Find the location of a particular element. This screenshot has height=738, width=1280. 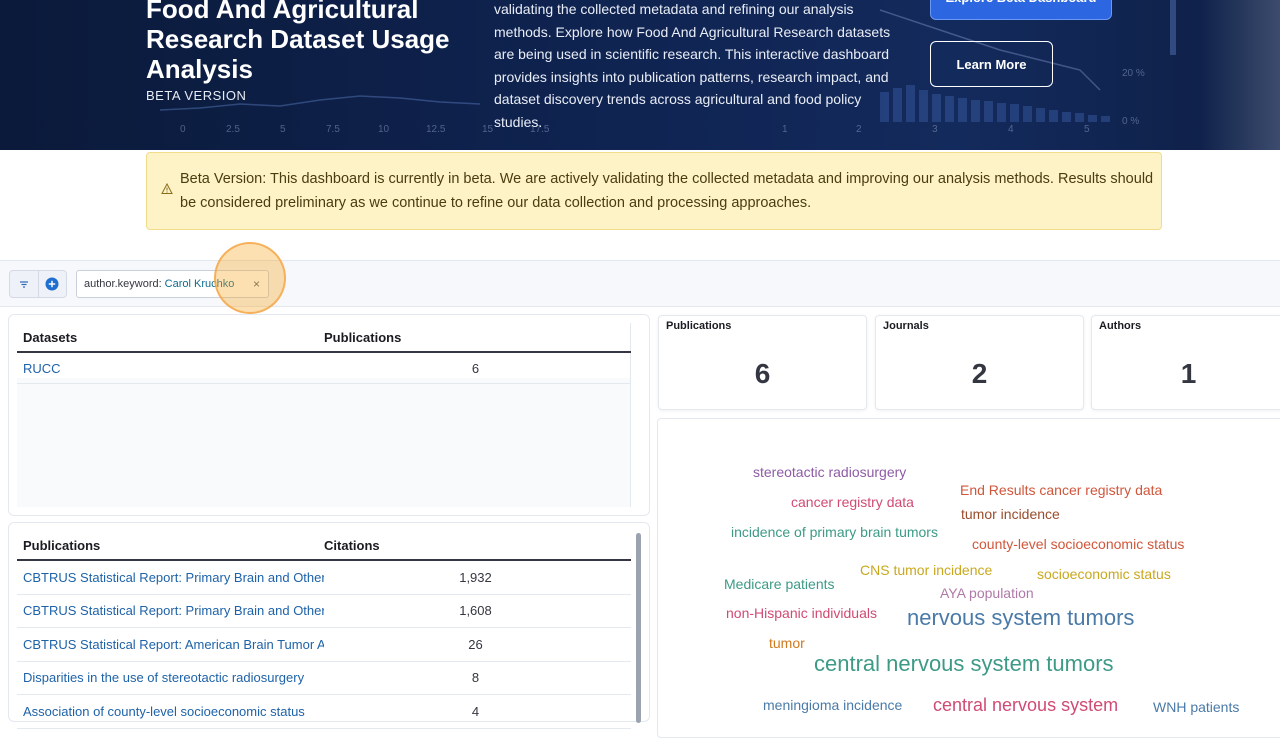

stat-value: 6 is located at coordinates (762, 373).